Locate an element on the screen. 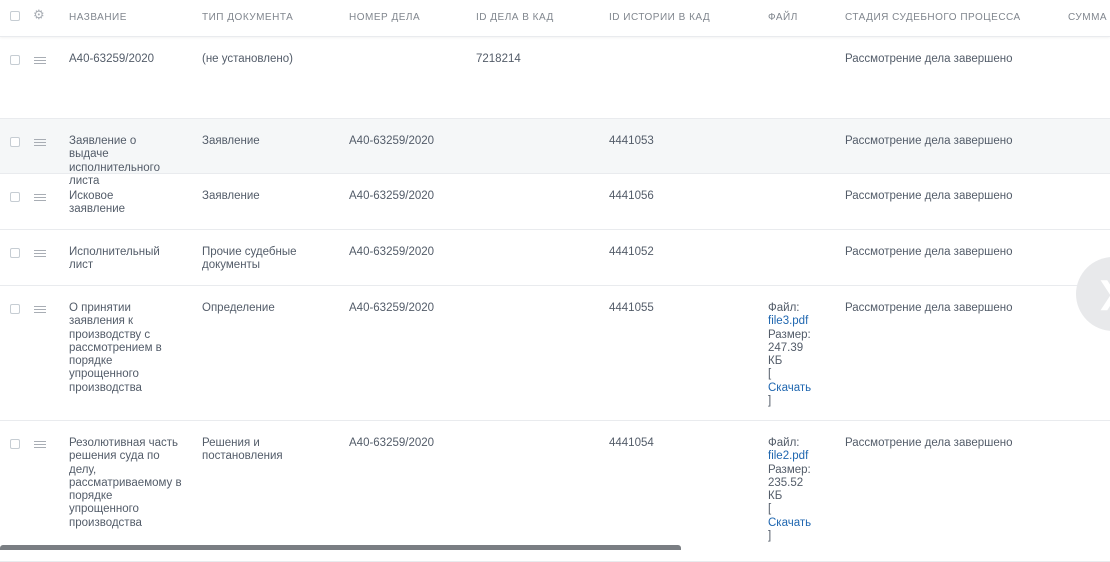  cell-case-id: 7218214 is located at coordinates (498, 59).